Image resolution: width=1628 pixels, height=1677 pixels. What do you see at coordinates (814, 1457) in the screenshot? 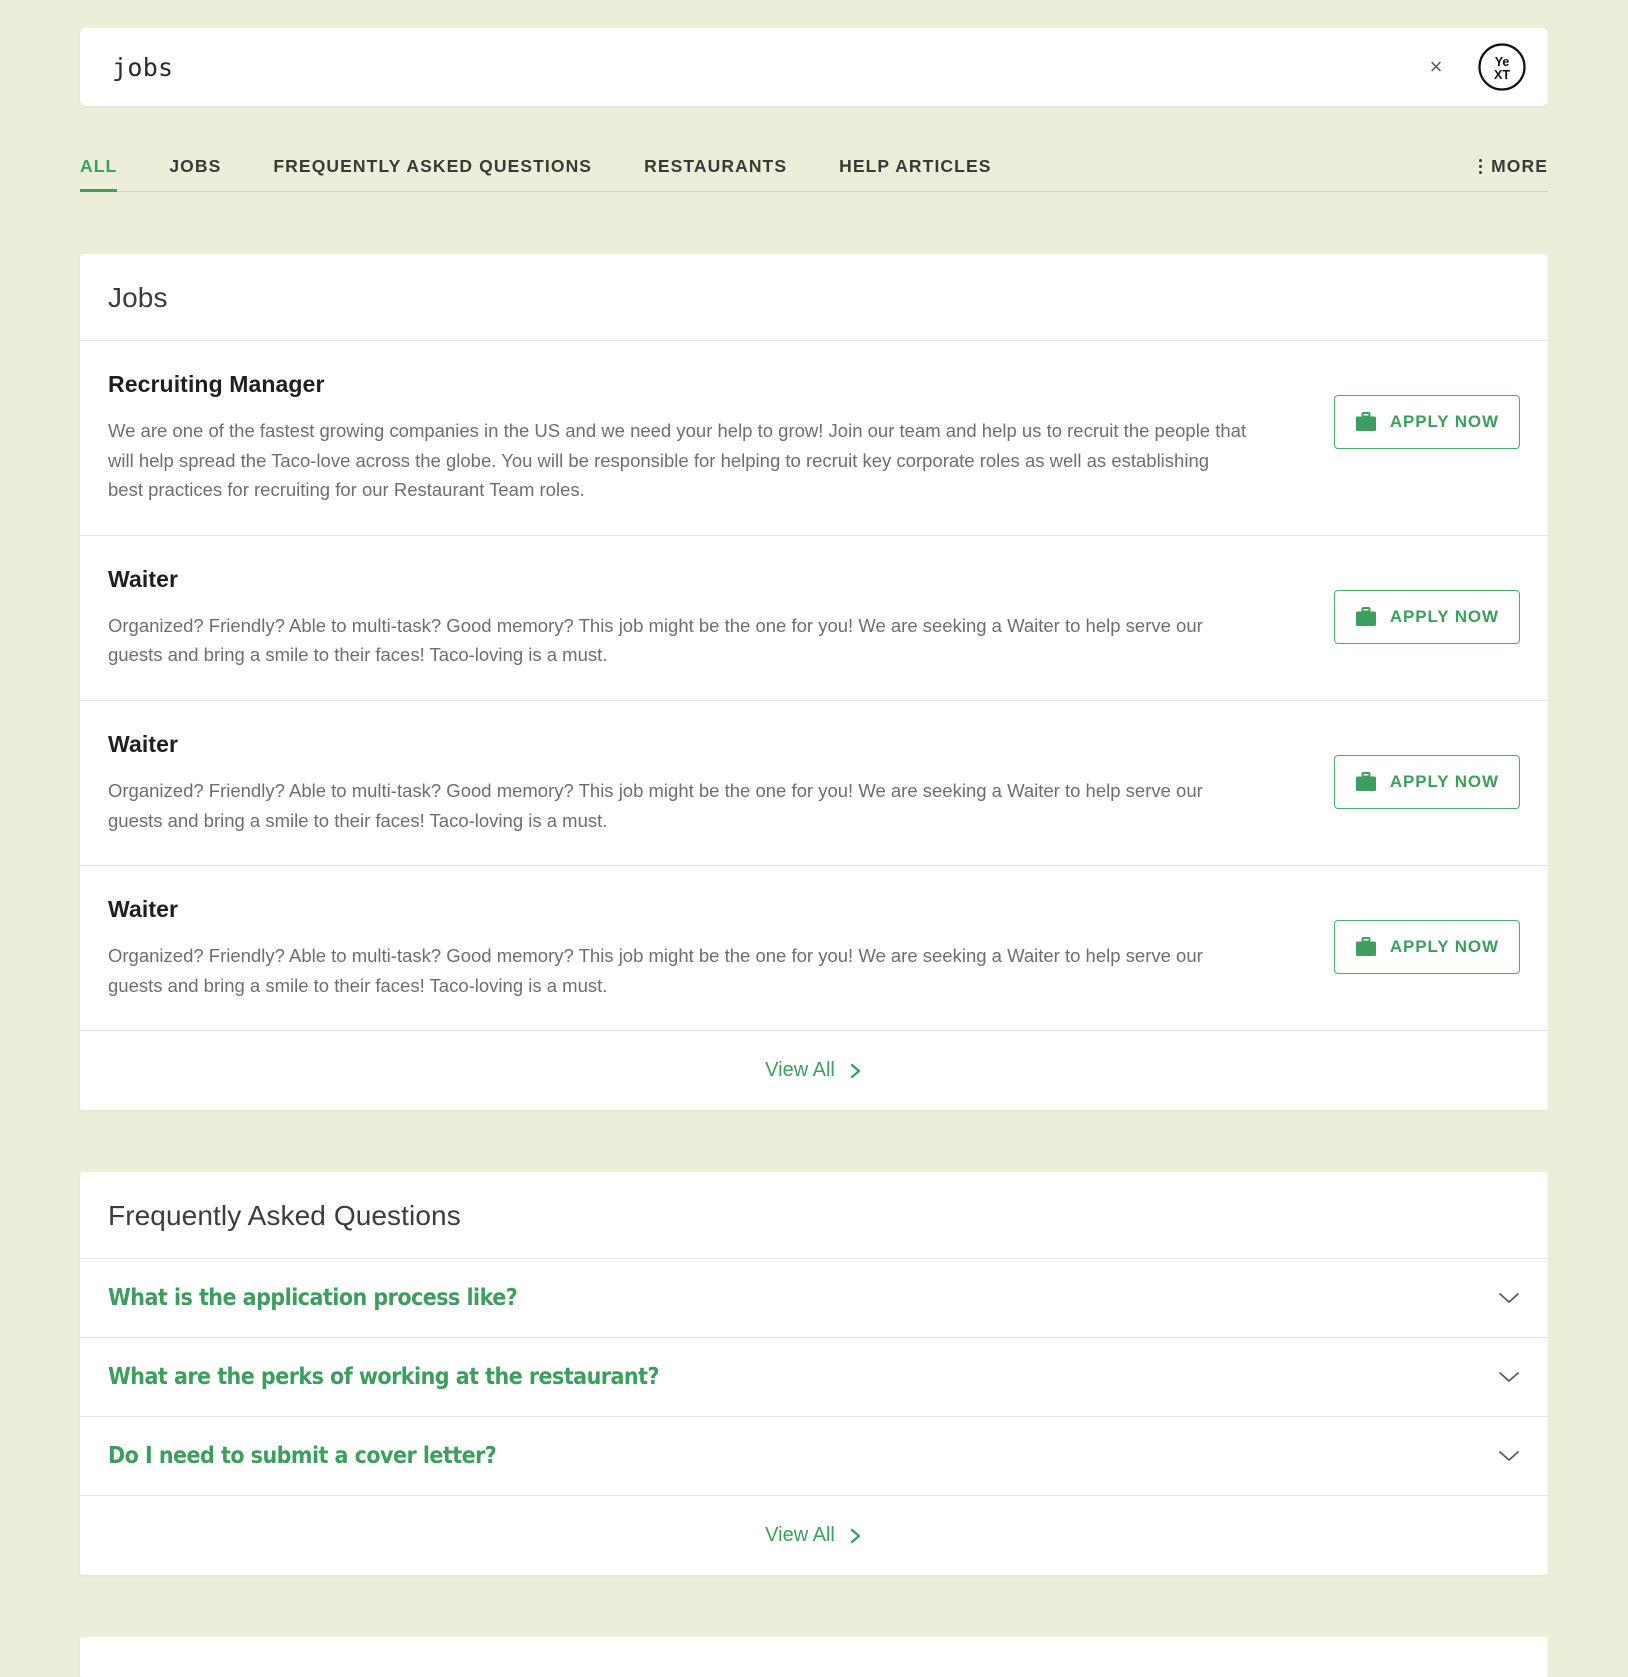
I see `faq-item: Do I need to submit a cover letter?` at bounding box center [814, 1457].